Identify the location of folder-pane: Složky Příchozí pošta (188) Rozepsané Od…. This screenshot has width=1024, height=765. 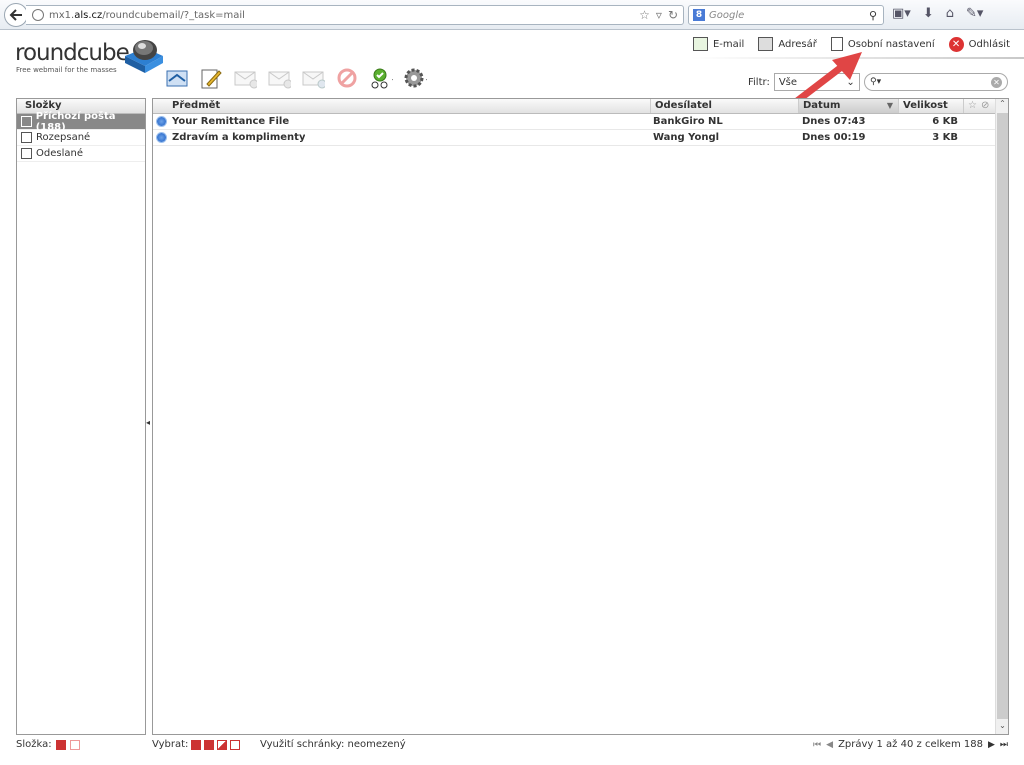
(81, 416).